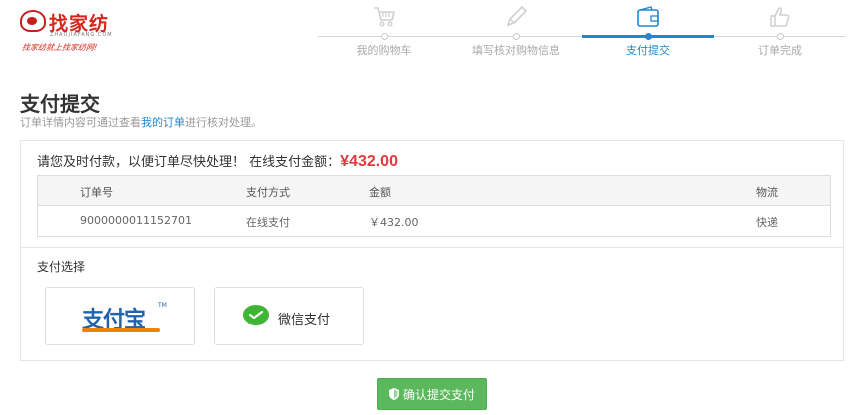 The image size is (864, 415). I want to click on desc-text: 进行核对处理。, so click(223, 122).